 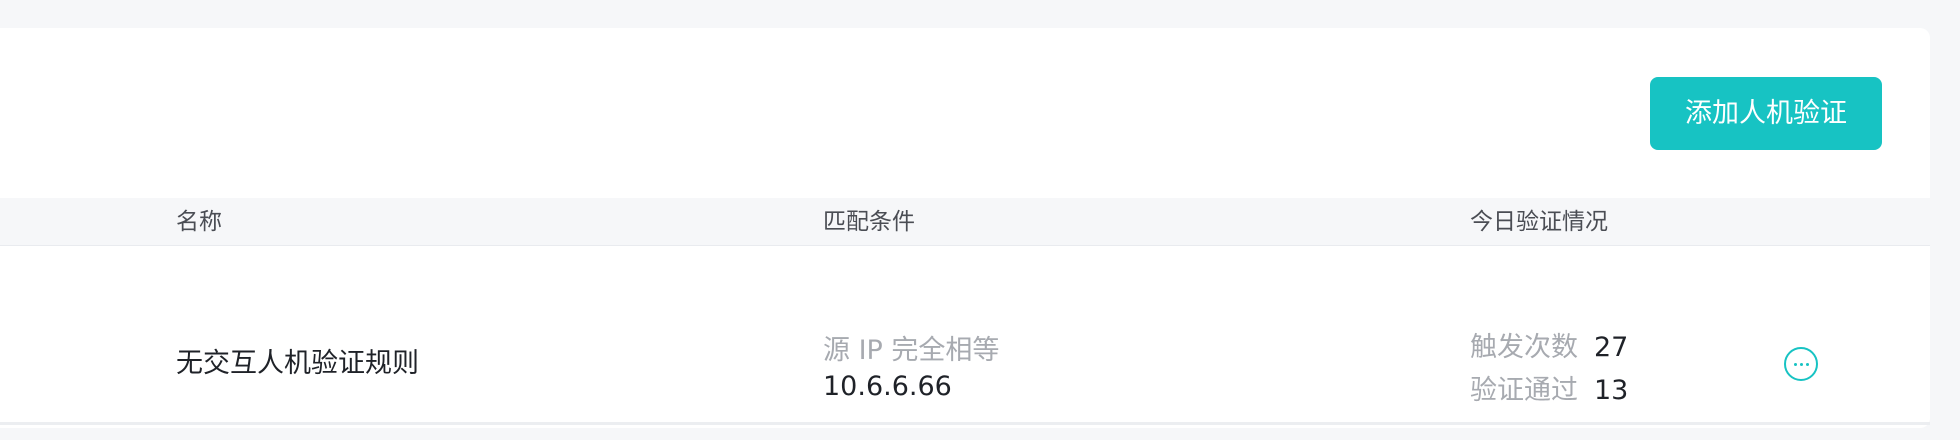 I want to click on table-header: 名称 匹配条件 今日验证情况, so click(x=965, y=222).